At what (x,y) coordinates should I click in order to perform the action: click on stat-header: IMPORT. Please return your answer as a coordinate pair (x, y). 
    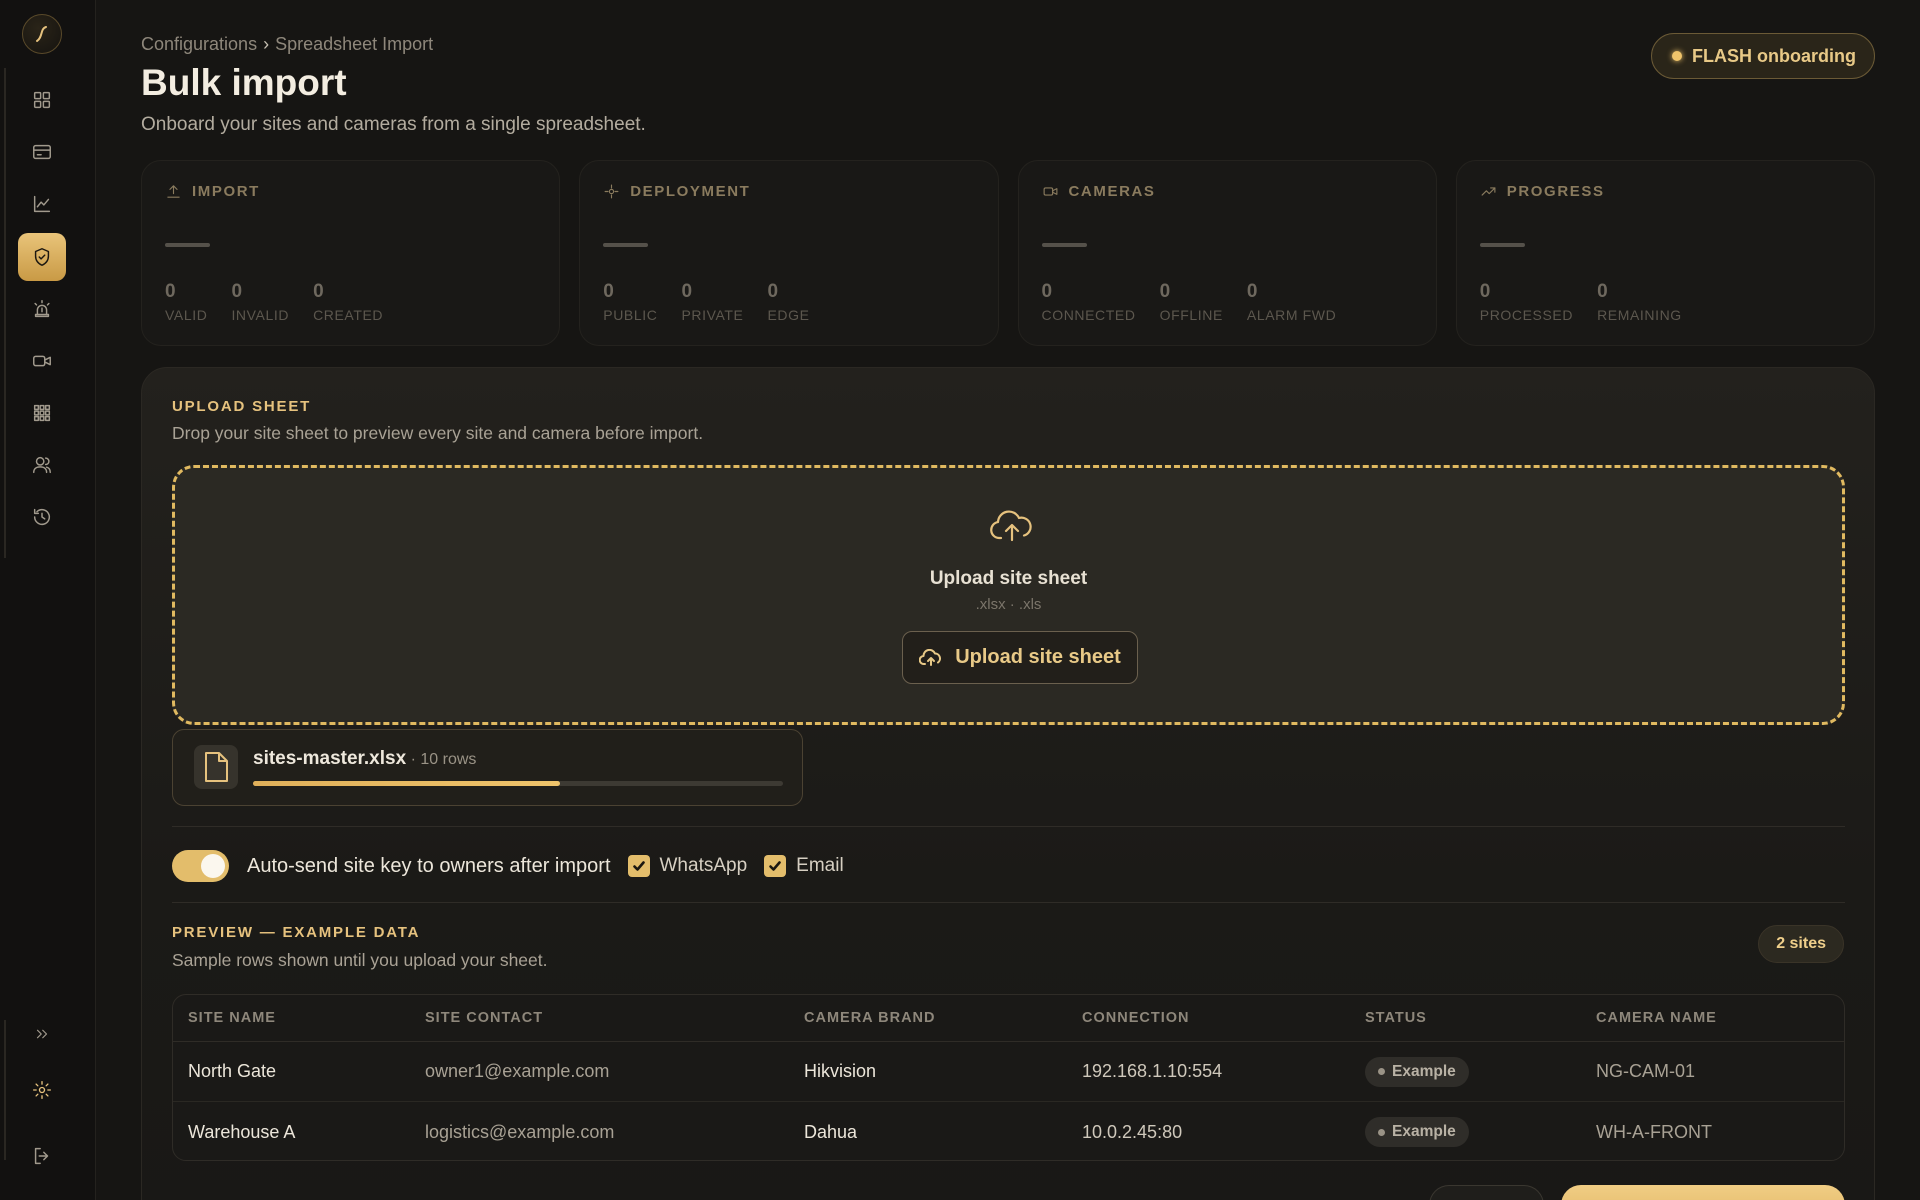
    Looking at the image, I should click on (350, 191).